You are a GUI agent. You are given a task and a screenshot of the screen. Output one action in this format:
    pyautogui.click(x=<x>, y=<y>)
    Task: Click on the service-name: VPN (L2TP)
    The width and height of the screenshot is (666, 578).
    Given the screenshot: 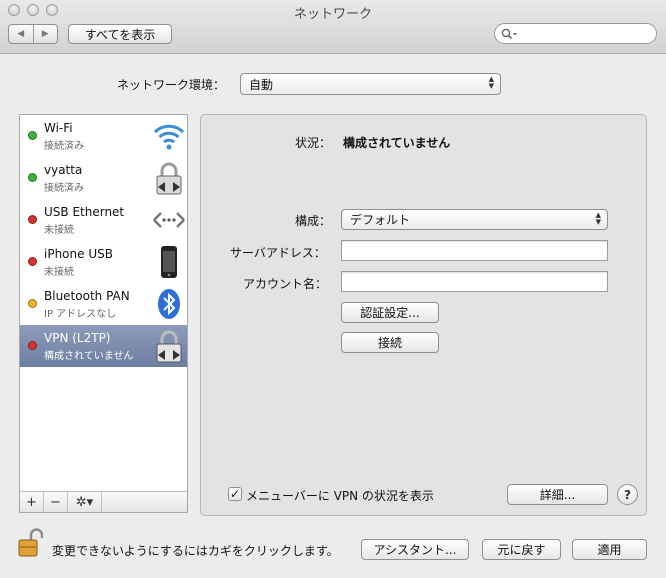 What is the action you would take?
    pyautogui.click(x=77, y=338)
    